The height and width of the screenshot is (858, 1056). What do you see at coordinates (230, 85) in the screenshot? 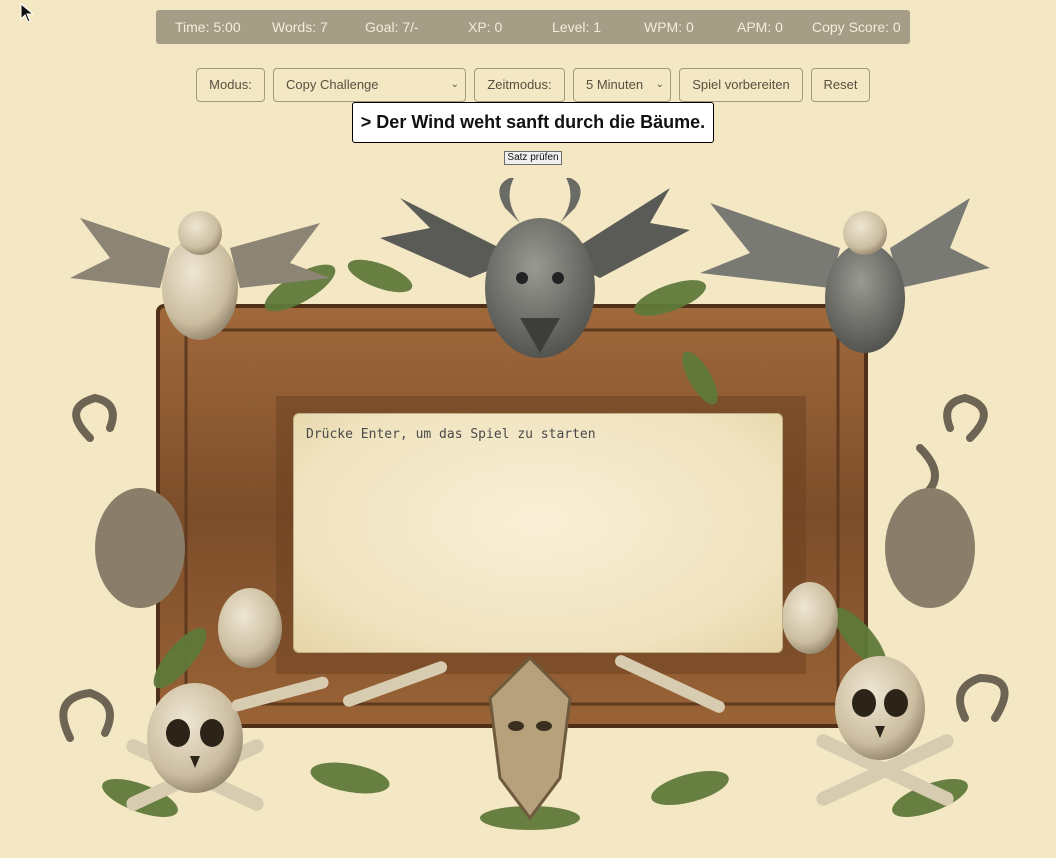
I see `mode-label: Modus:` at bounding box center [230, 85].